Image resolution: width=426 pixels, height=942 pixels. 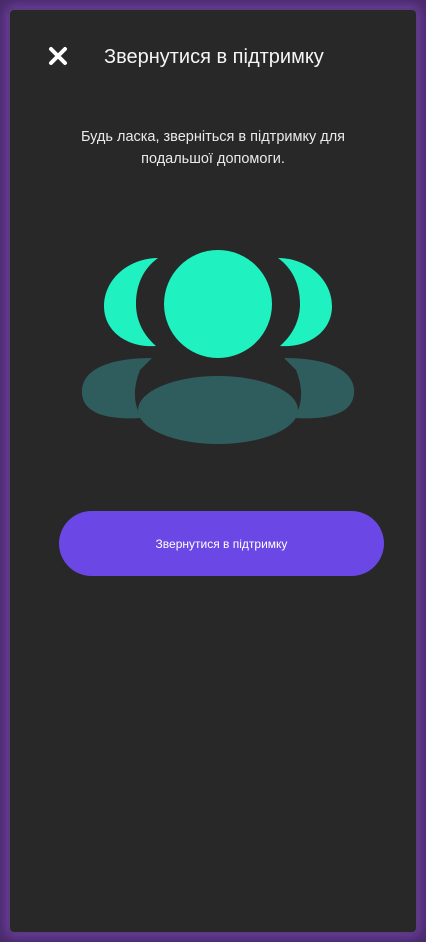 I want to click on close-button, so click(x=58, y=56).